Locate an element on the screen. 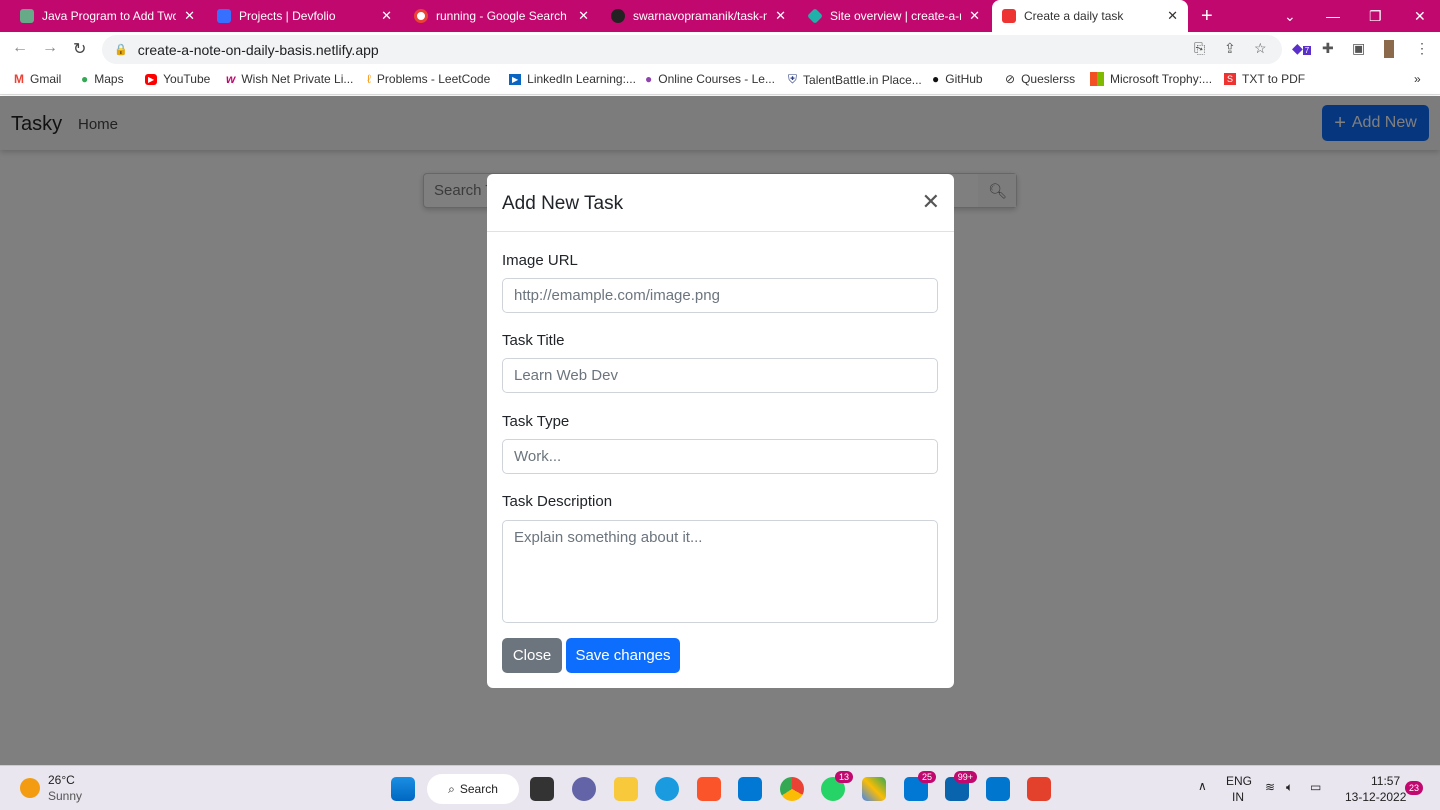  bookmark-github: ● GitHub is located at coordinates (957, 79).